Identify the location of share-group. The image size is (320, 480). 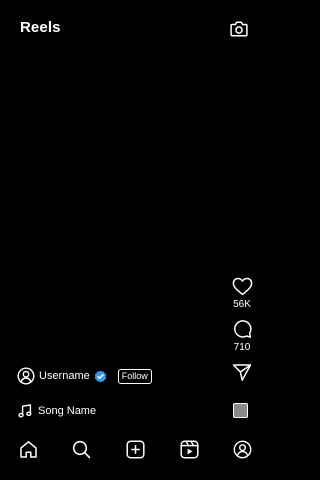
(242, 372).